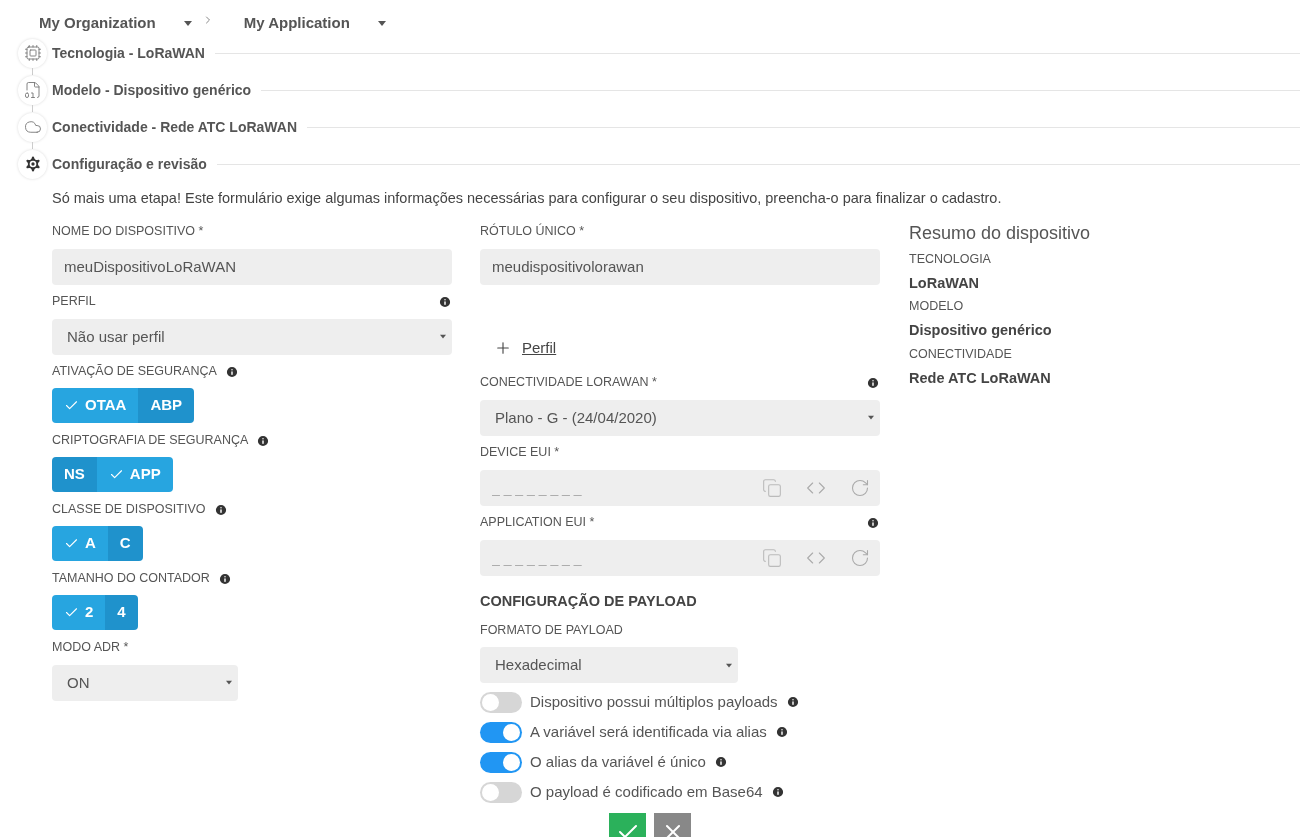 This screenshot has height=837, width=1300. I want to click on step-title: Configuração e revisão, so click(129, 164).